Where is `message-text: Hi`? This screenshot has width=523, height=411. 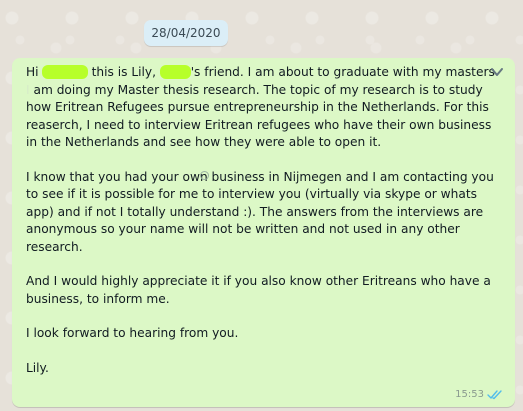
message-text: Hi is located at coordinates (34, 72).